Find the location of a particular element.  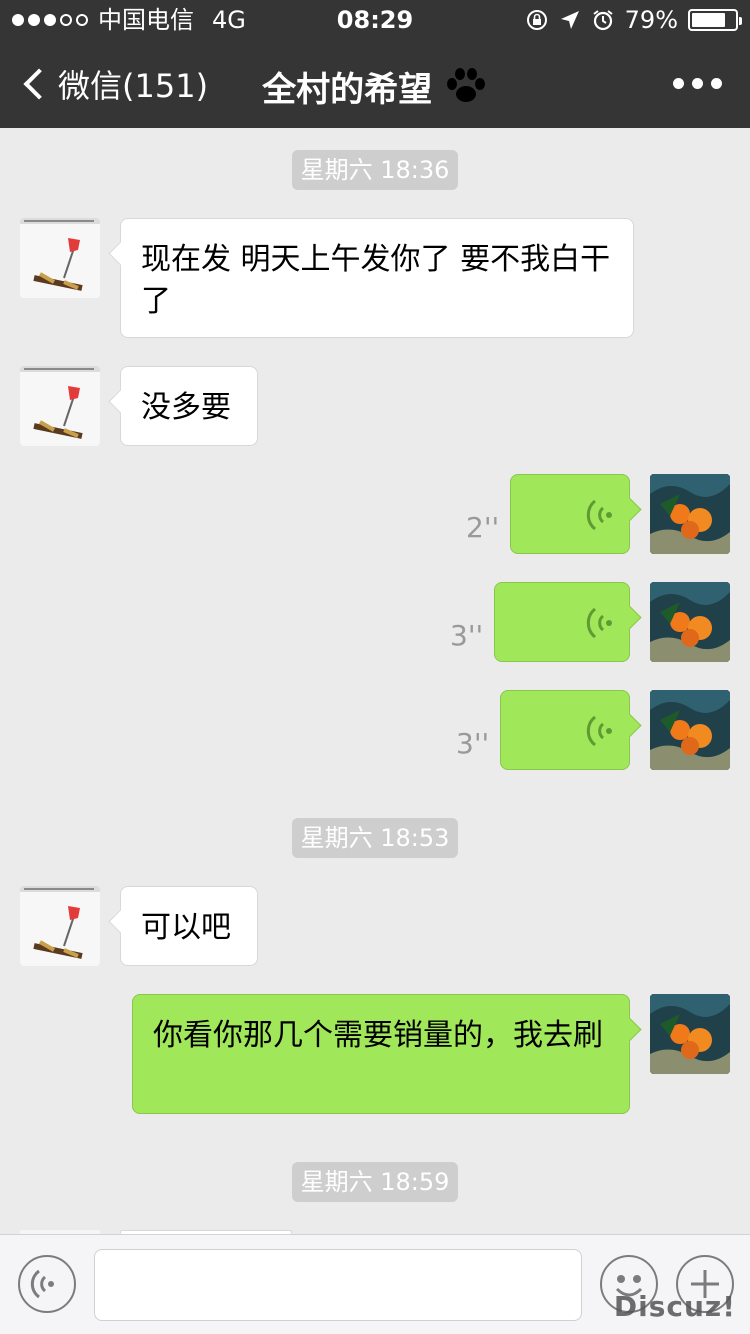

battery-percent: 79% is located at coordinates (651, 20).